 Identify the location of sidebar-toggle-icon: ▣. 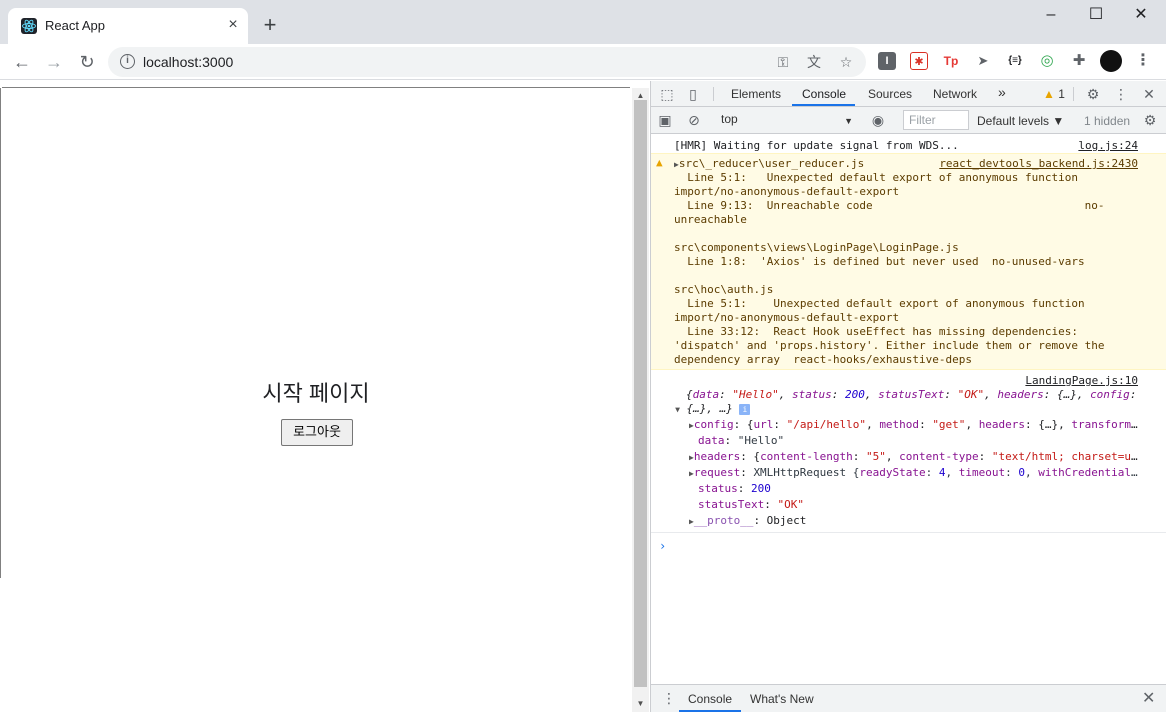
(665, 120).